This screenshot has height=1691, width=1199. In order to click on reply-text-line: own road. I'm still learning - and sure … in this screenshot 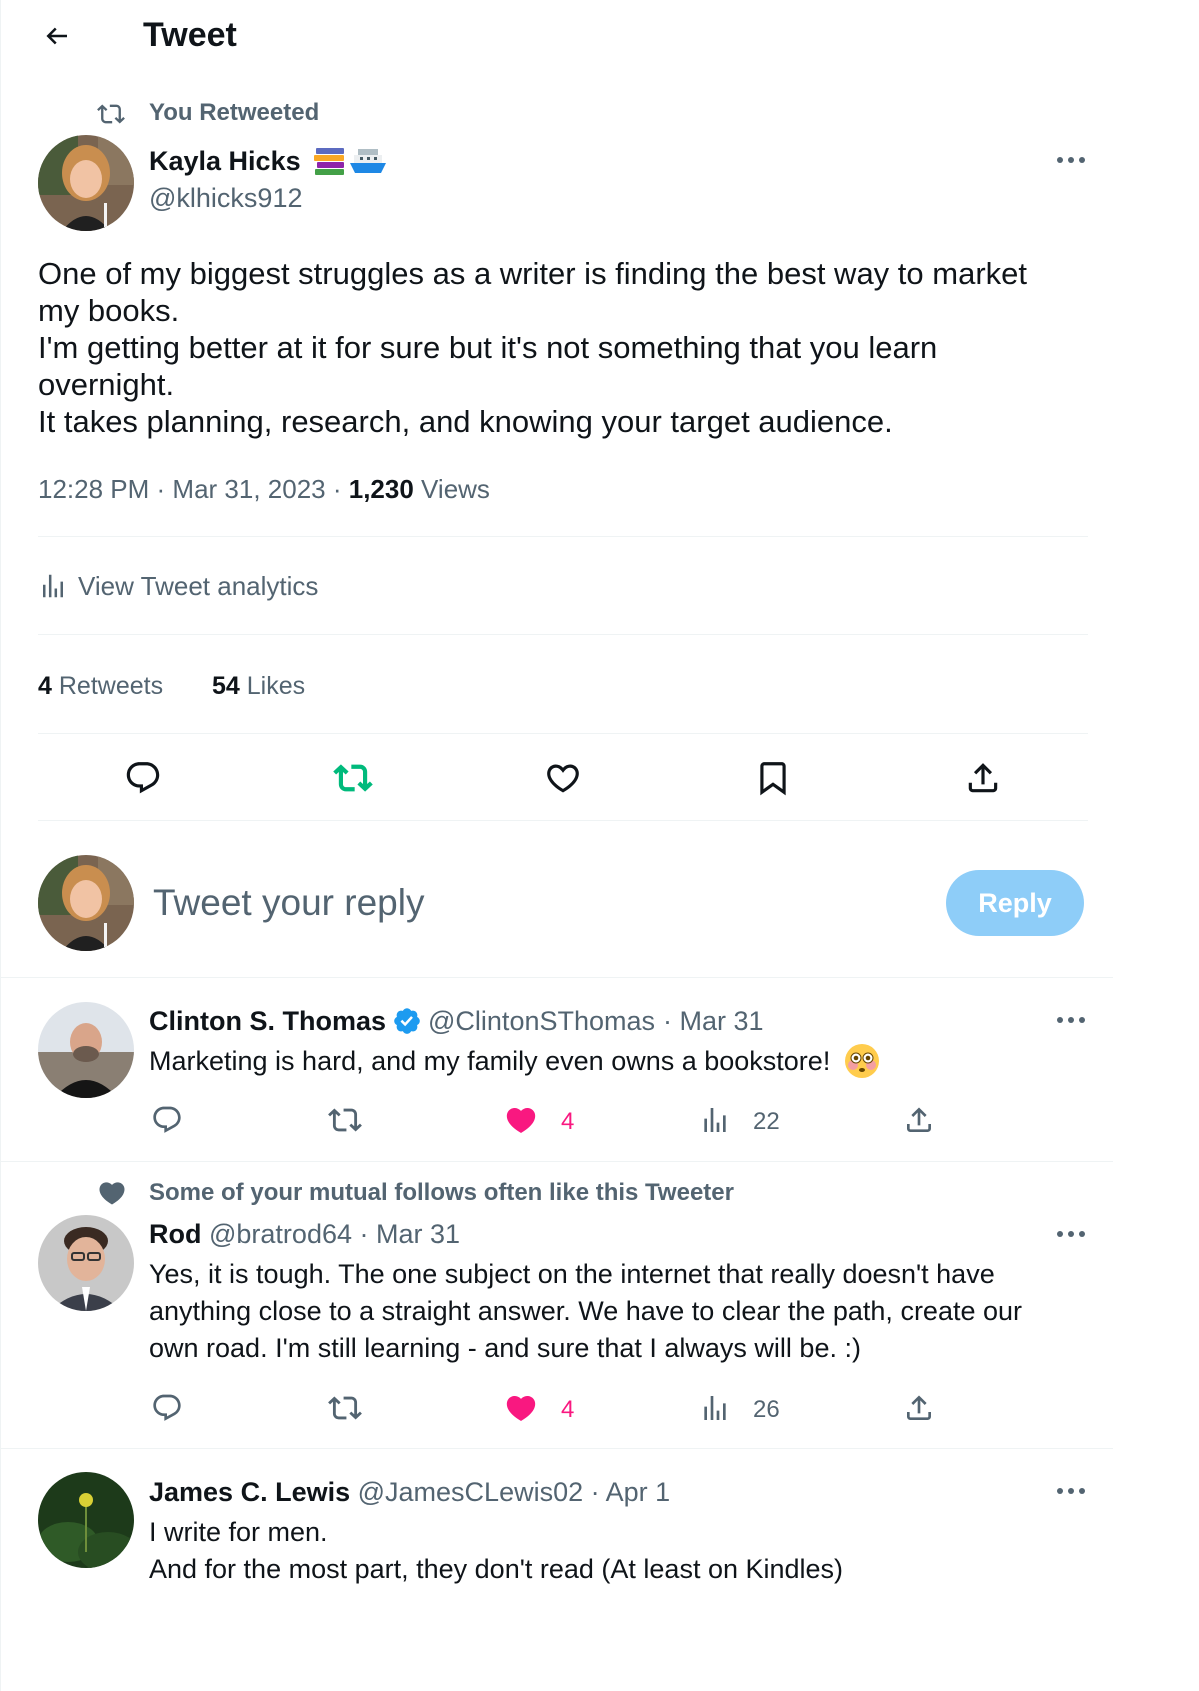, I will do `click(505, 1348)`.